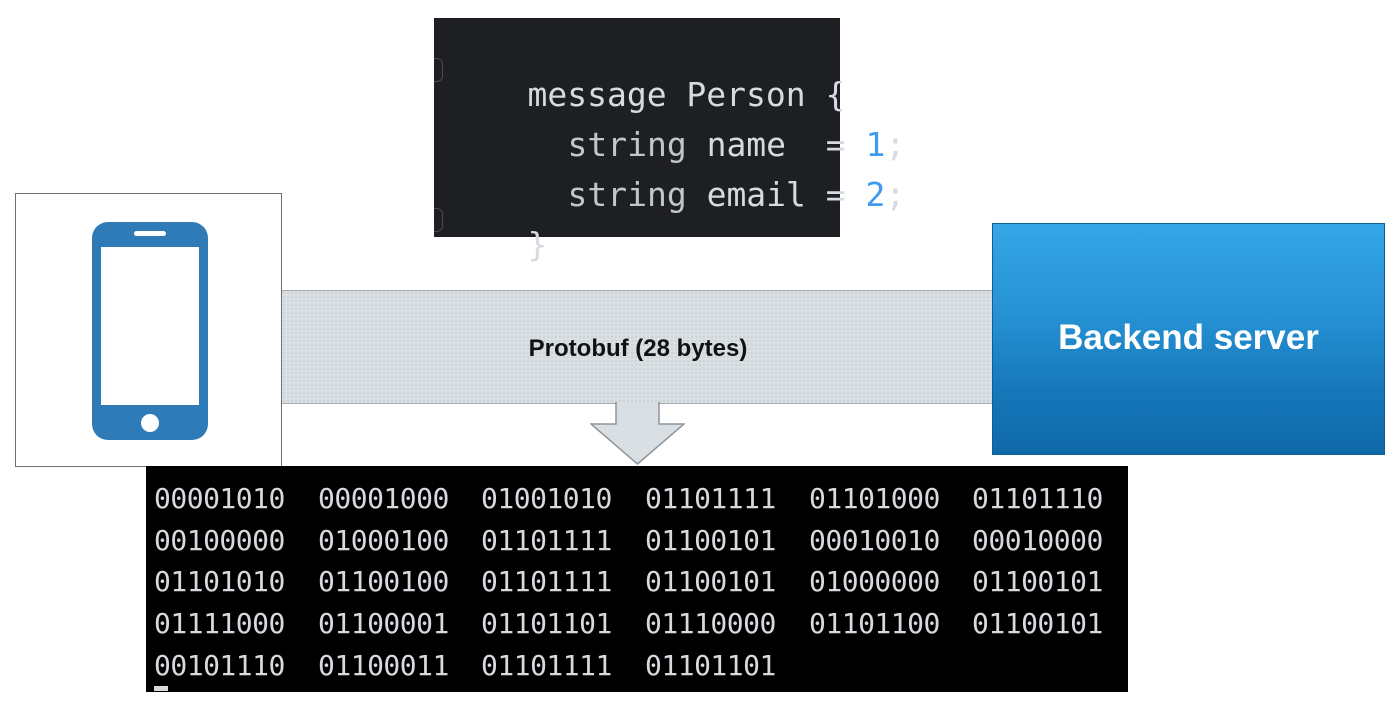 This screenshot has height=711, width=1400. Describe the element at coordinates (1037, 498) in the screenshot. I see `binary-byte: 01101110` at that location.